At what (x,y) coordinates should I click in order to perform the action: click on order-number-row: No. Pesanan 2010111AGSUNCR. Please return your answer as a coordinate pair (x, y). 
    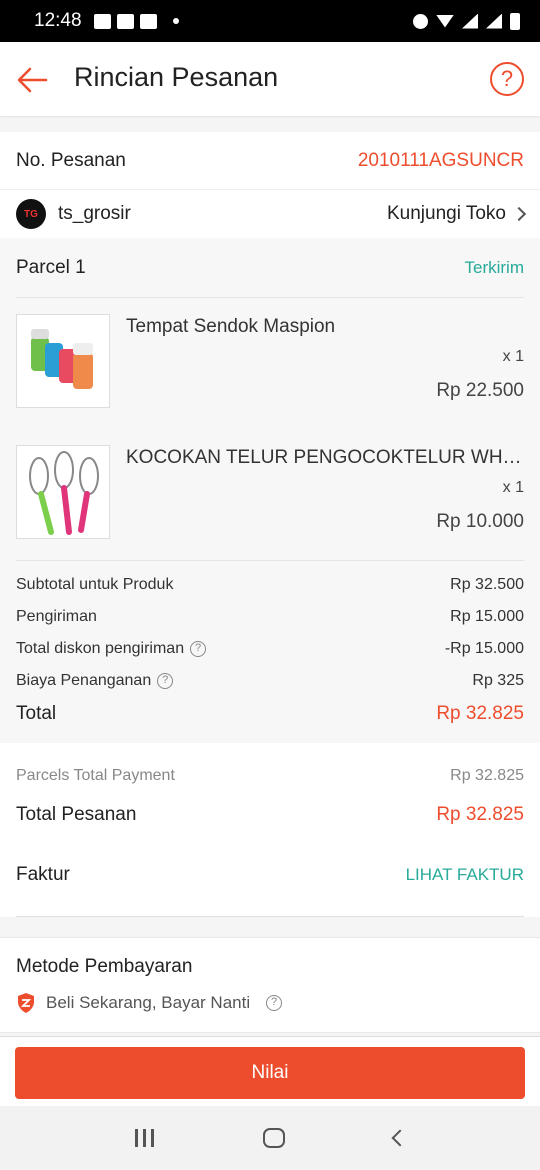
    Looking at the image, I should click on (270, 161).